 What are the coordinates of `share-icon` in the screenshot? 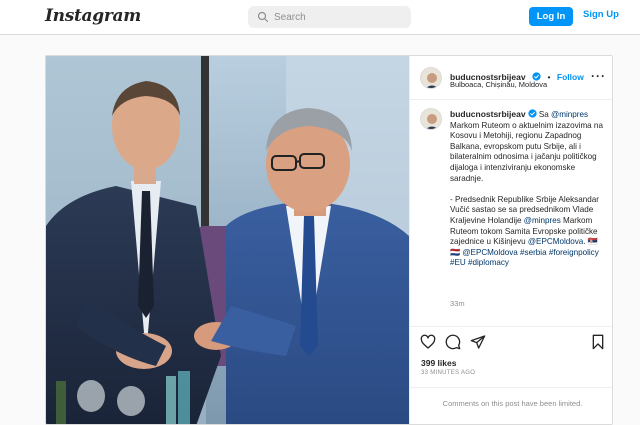 It's located at (478, 342).